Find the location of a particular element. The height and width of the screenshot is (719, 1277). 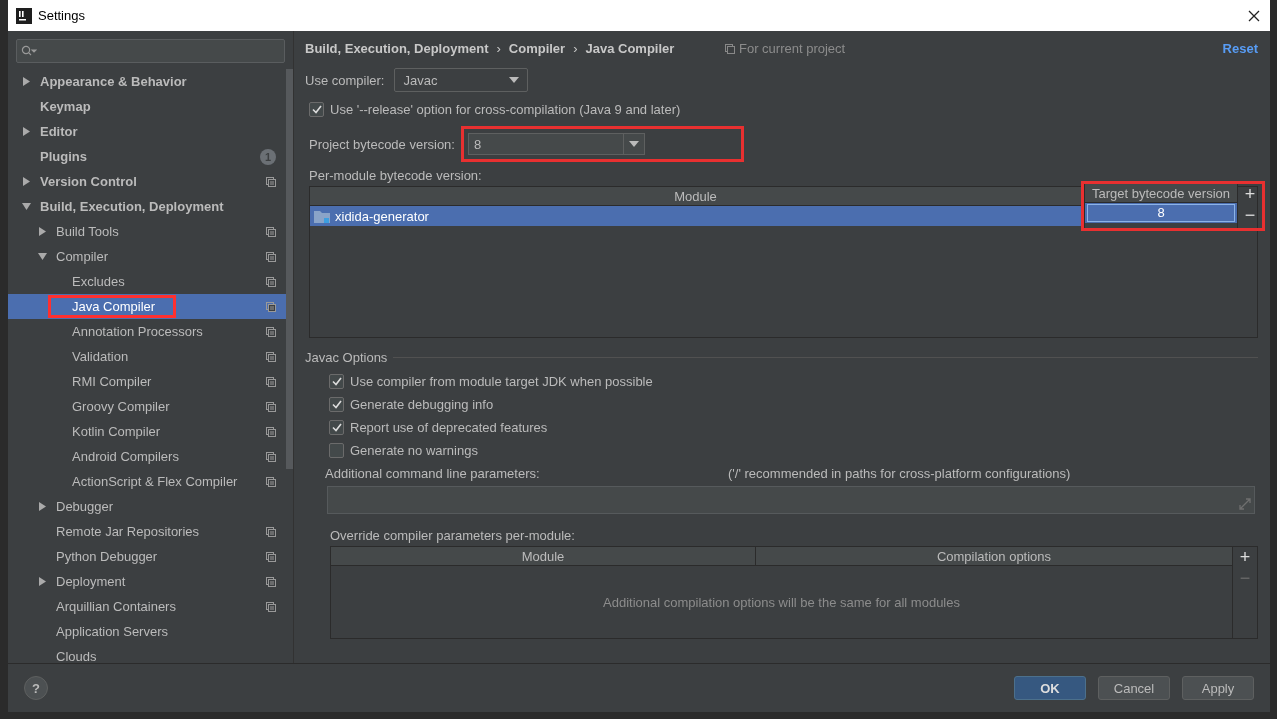

item-label: Keymap is located at coordinates (65, 107).